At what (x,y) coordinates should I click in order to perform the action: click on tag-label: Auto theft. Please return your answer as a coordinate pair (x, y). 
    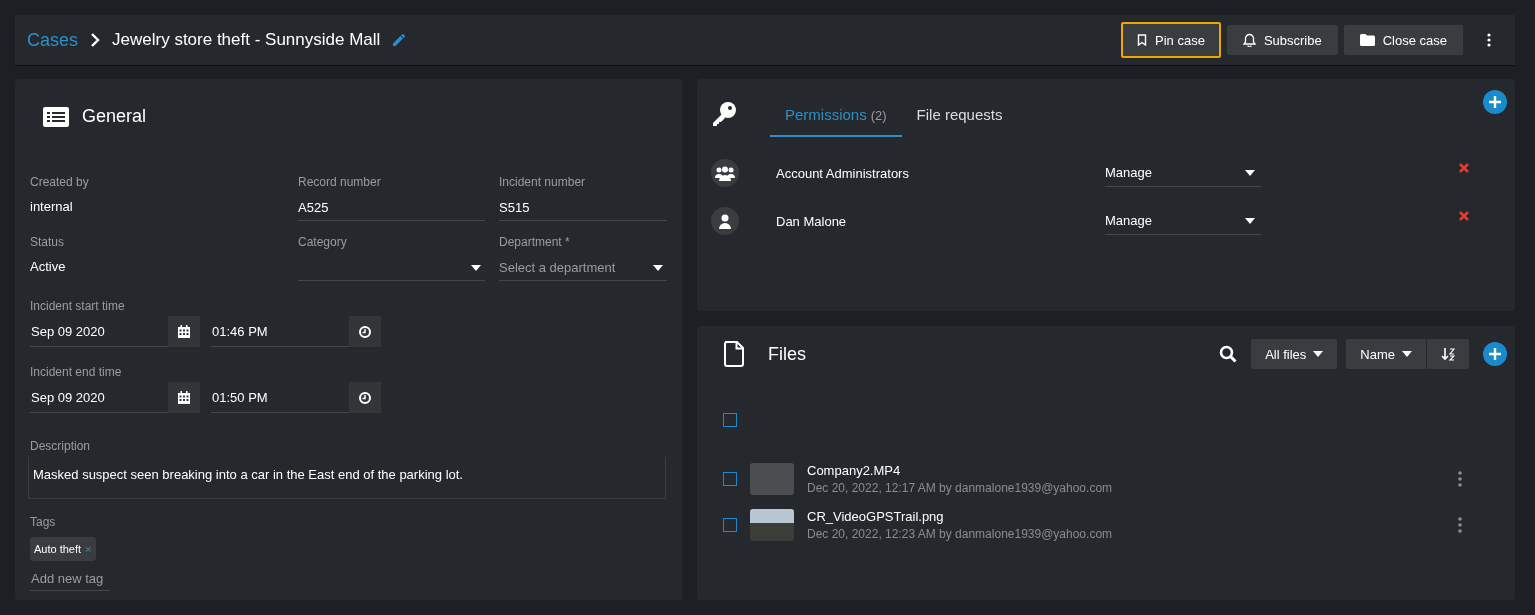
    Looking at the image, I should click on (58, 549).